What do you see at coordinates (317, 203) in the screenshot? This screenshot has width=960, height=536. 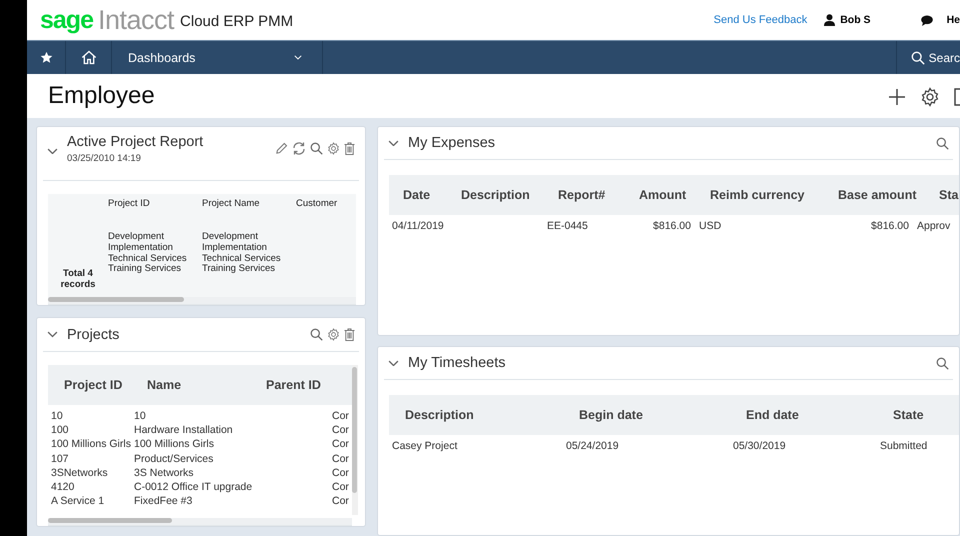 I see `column-header: Customer` at bounding box center [317, 203].